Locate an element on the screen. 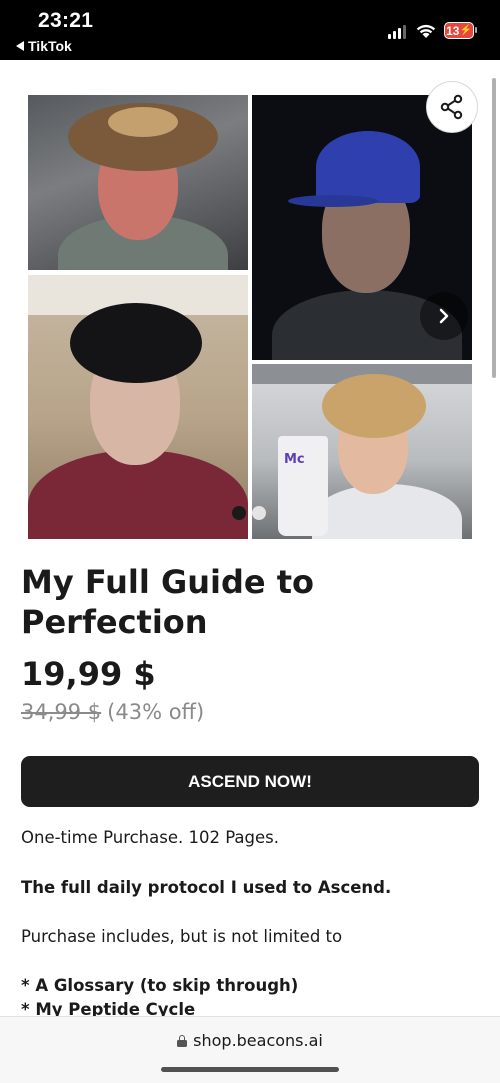  status-time: 23:21 is located at coordinates (66, 20).